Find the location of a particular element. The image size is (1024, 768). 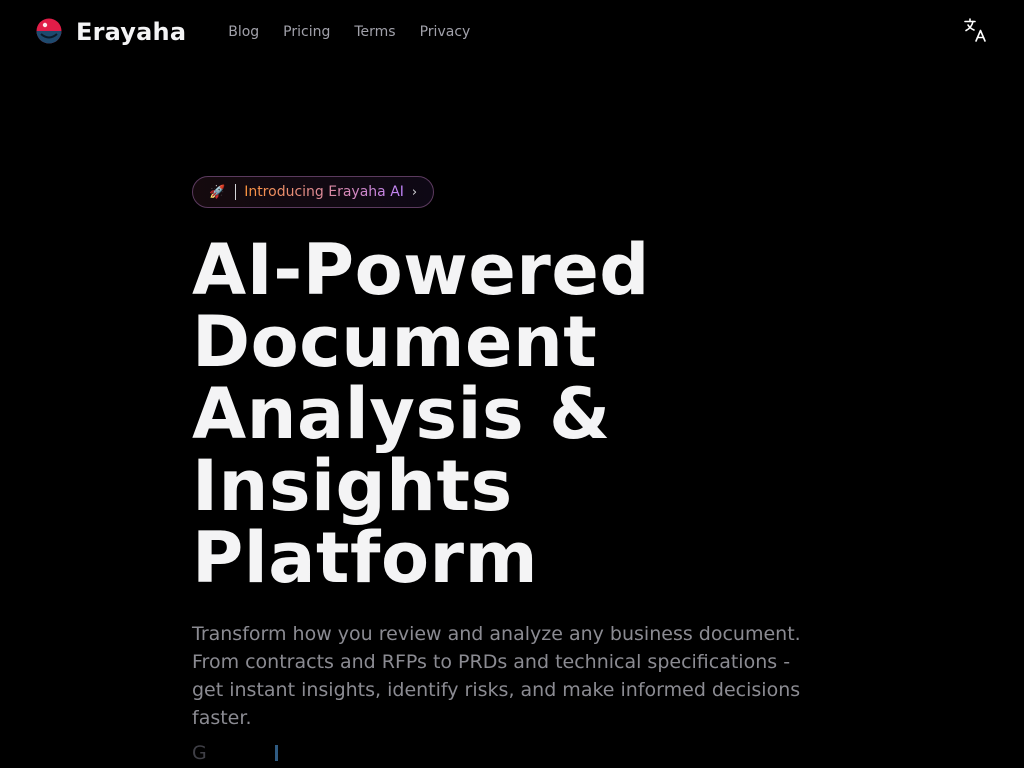

nav-link-pricing: Pricing is located at coordinates (306, 32).